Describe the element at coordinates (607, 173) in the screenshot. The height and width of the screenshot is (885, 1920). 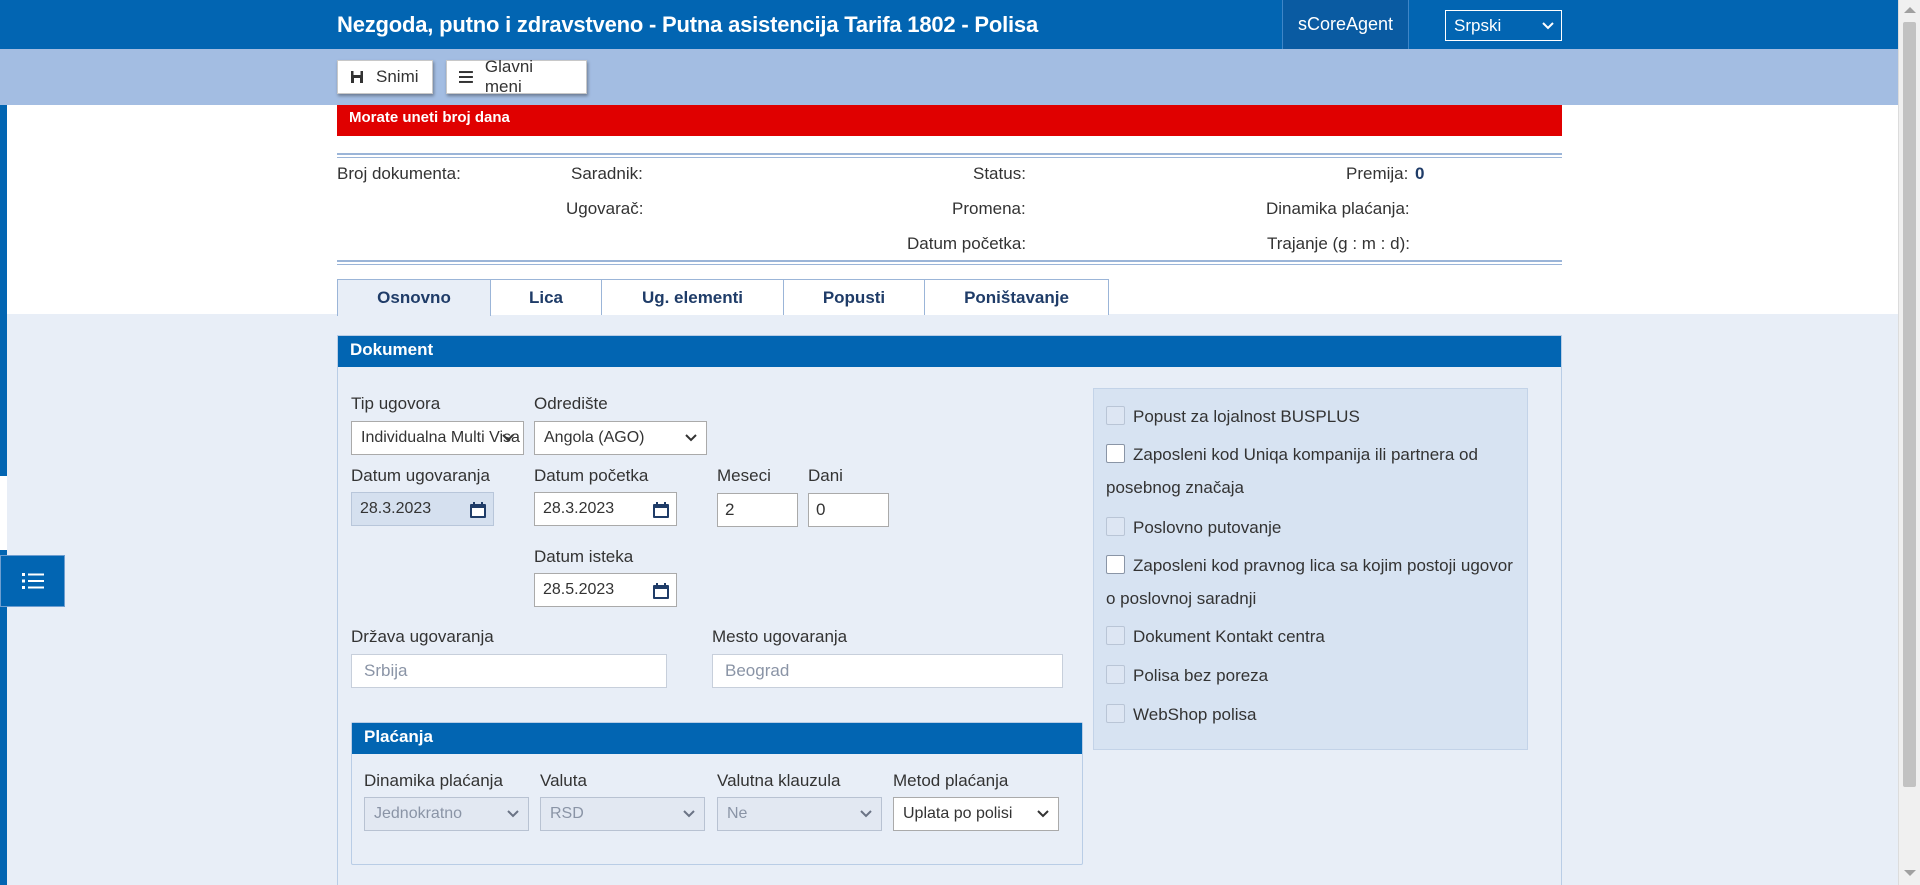
I see `label-saradnik: Saradnik:` at that location.